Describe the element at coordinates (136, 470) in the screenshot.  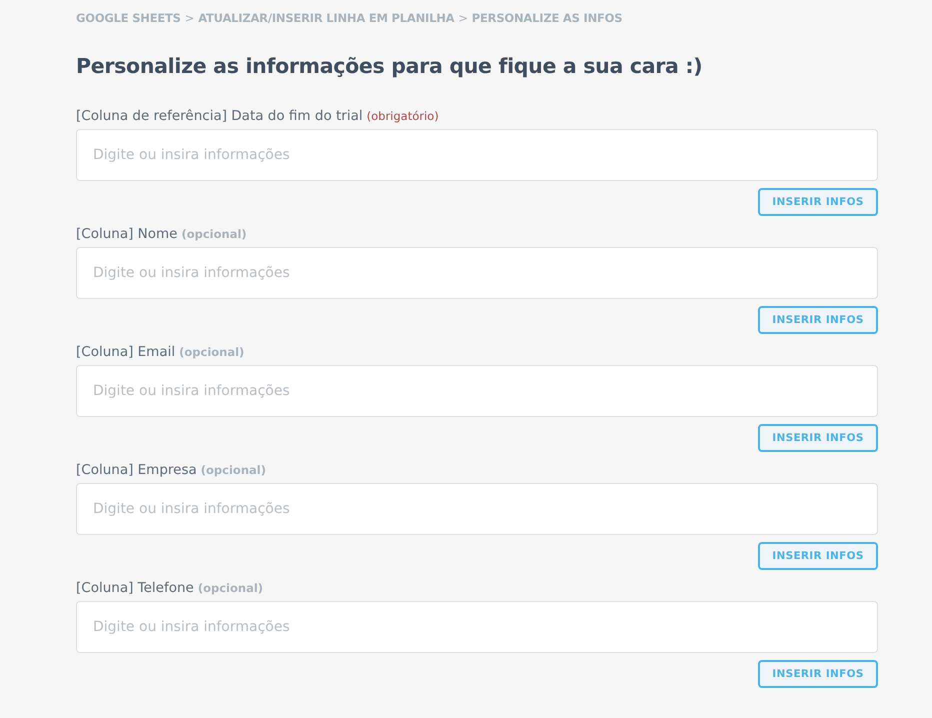
I see `field-label: [Coluna] Empresa` at that location.